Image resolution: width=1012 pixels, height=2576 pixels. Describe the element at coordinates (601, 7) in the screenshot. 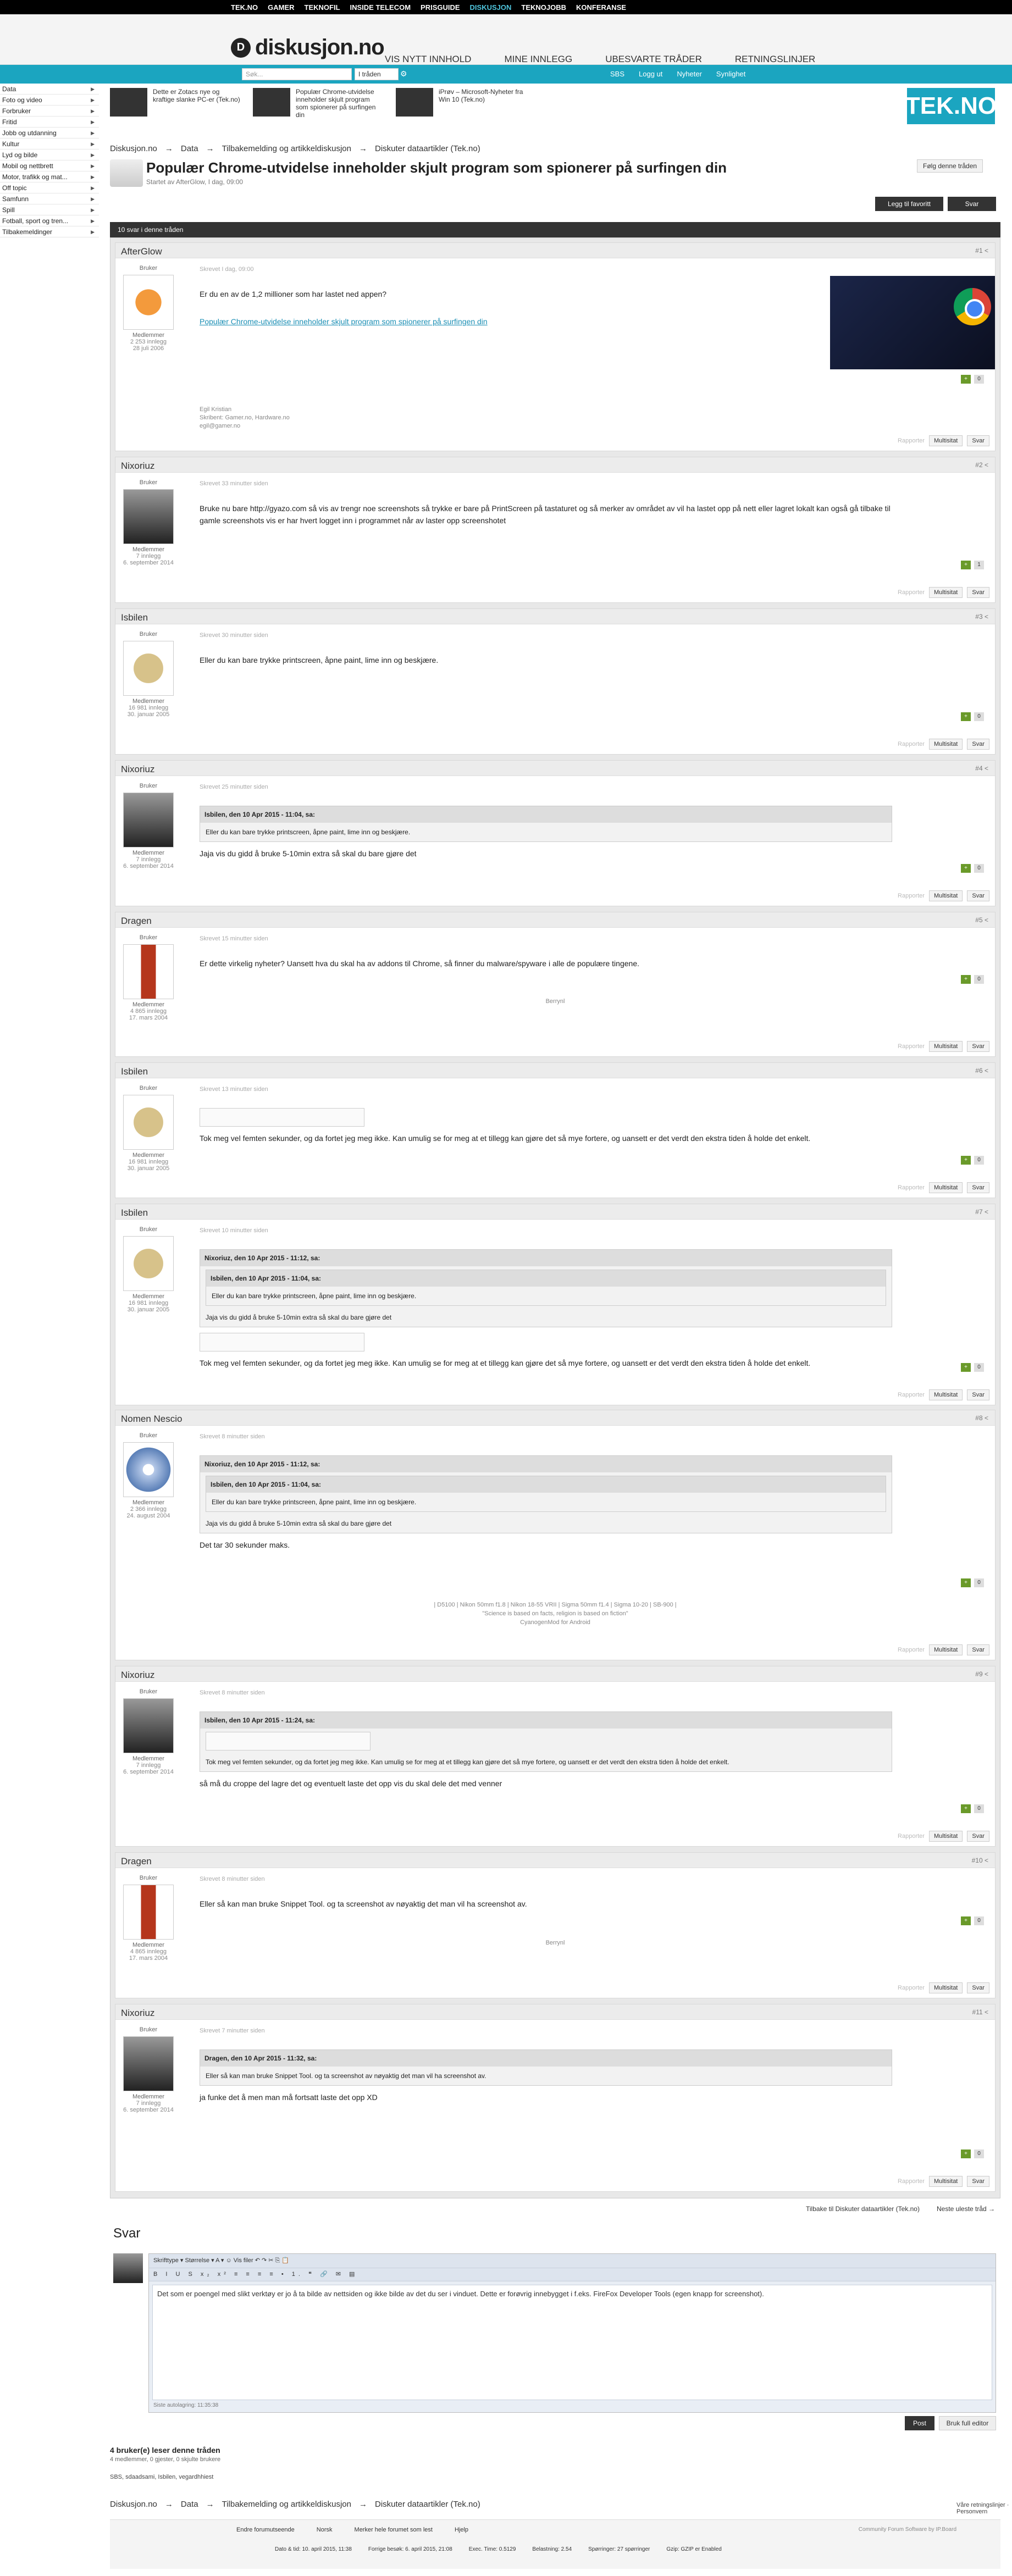

I see `top-nav-link: KONFERANSE` at that location.